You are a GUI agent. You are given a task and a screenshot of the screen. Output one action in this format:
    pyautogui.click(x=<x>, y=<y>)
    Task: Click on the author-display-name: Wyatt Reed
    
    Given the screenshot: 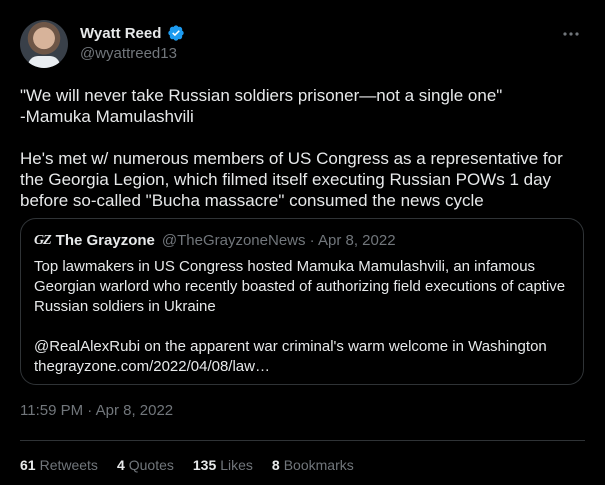 What is the action you would take?
    pyautogui.click(x=120, y=33)
    